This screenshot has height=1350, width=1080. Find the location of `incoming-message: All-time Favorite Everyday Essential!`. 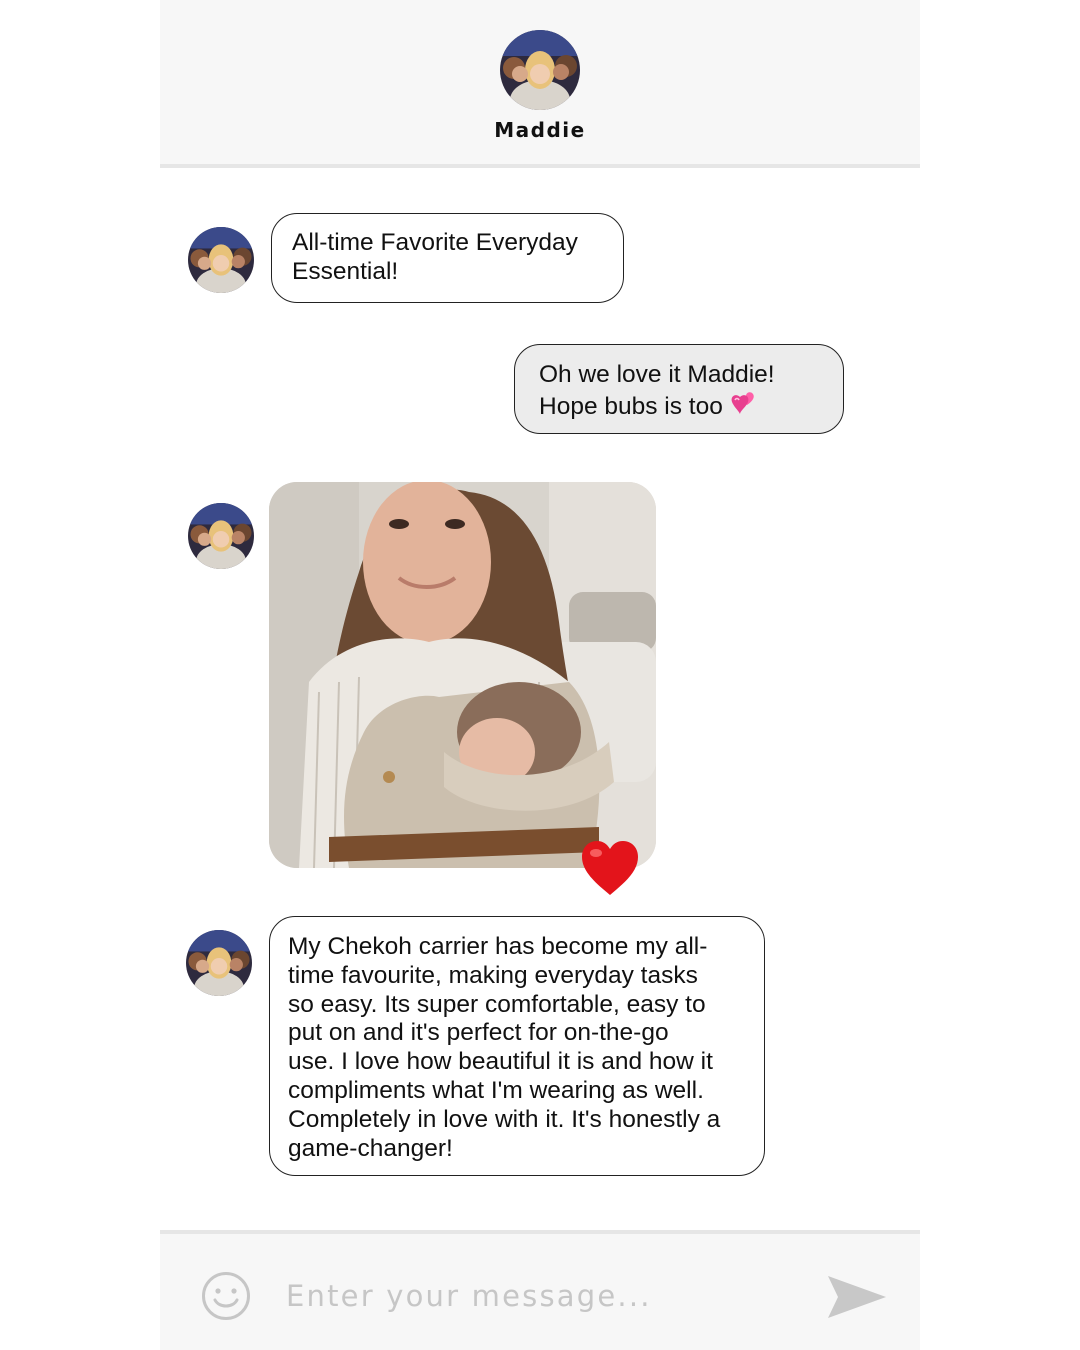

incoming-message: All-time Favorite Everyday Essential! is located at coordinates (447, 258).